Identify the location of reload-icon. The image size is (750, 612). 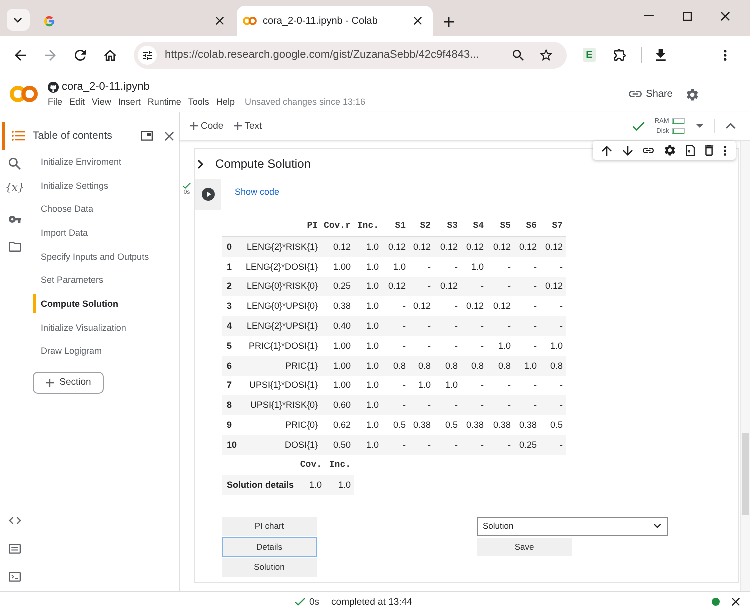
(80, 55).